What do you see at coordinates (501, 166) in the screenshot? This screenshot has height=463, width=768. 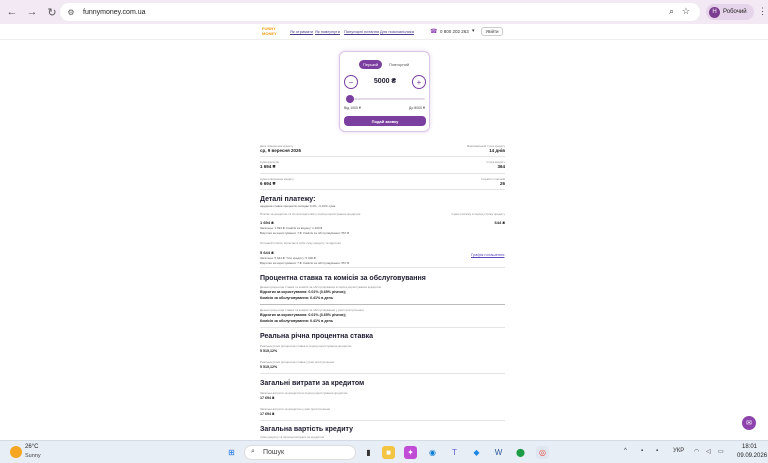 I see `days-value: 364` at bounding box center [501, 166].